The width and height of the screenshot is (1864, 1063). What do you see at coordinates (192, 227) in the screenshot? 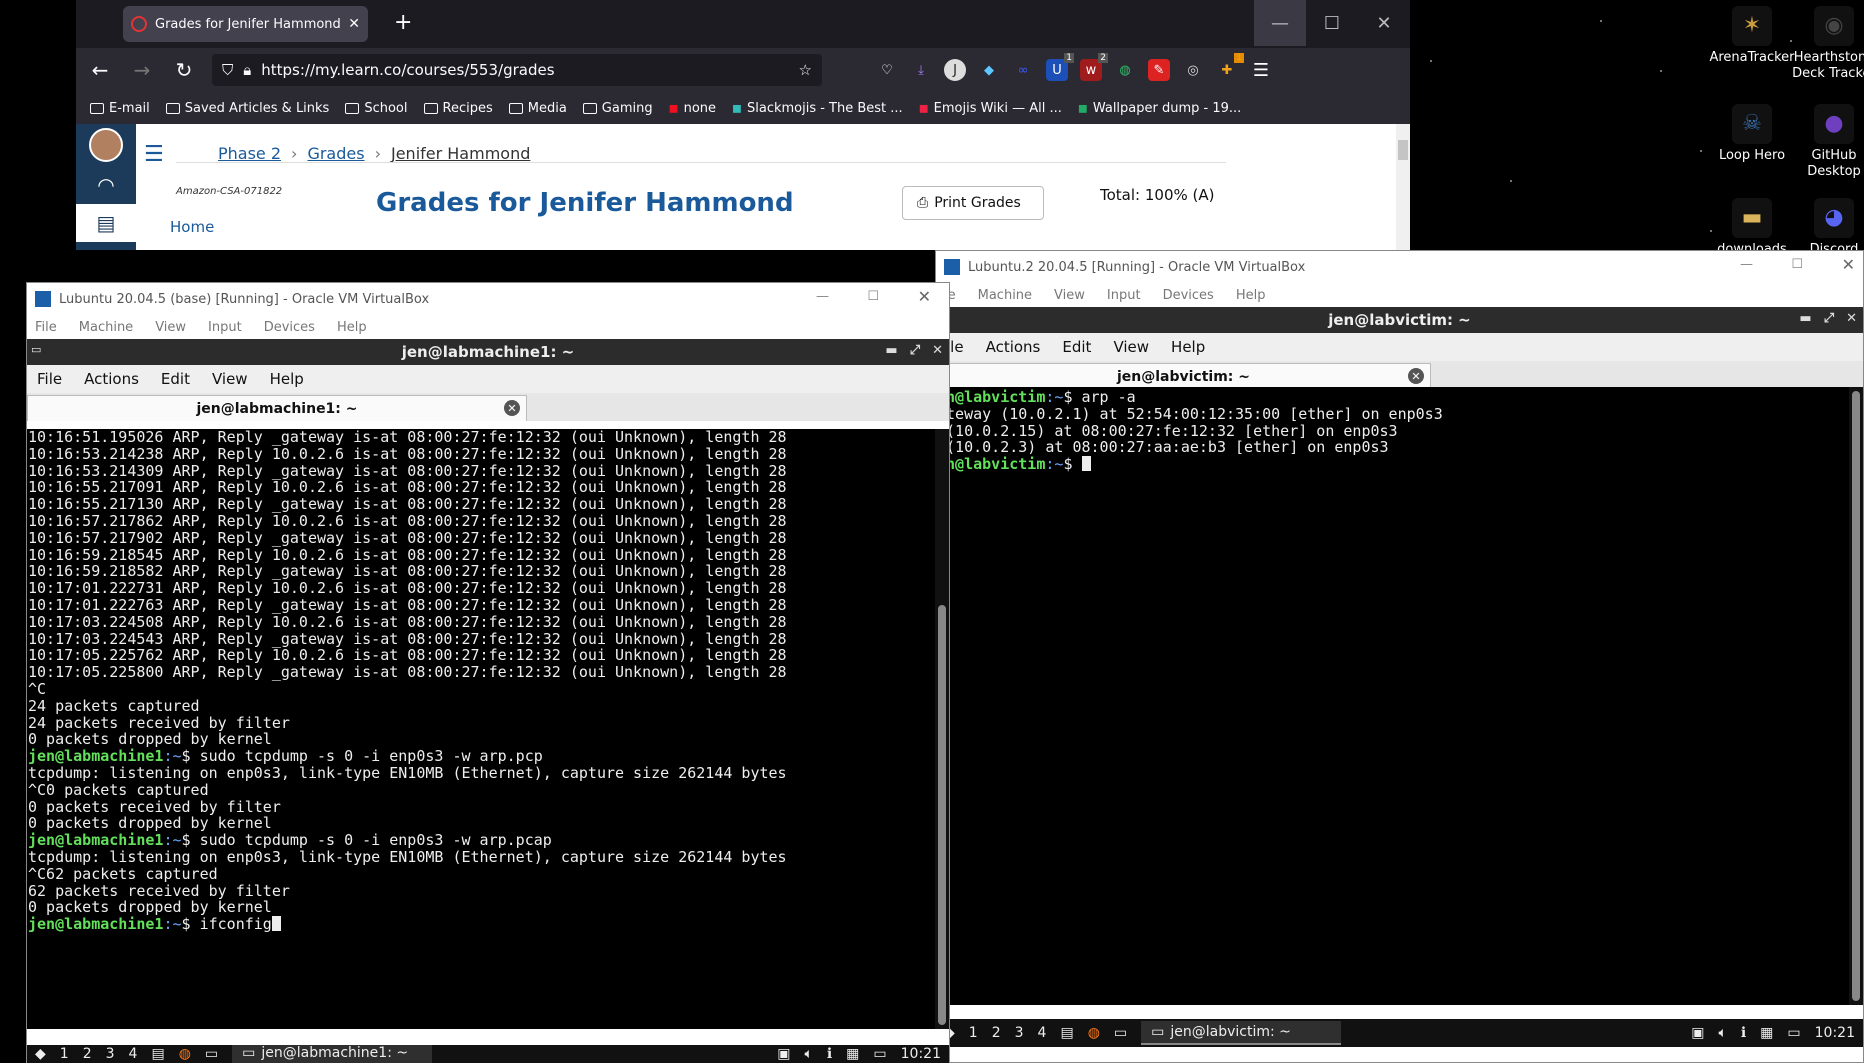
I see `home-link: Home` at bounding box center [192, 227].